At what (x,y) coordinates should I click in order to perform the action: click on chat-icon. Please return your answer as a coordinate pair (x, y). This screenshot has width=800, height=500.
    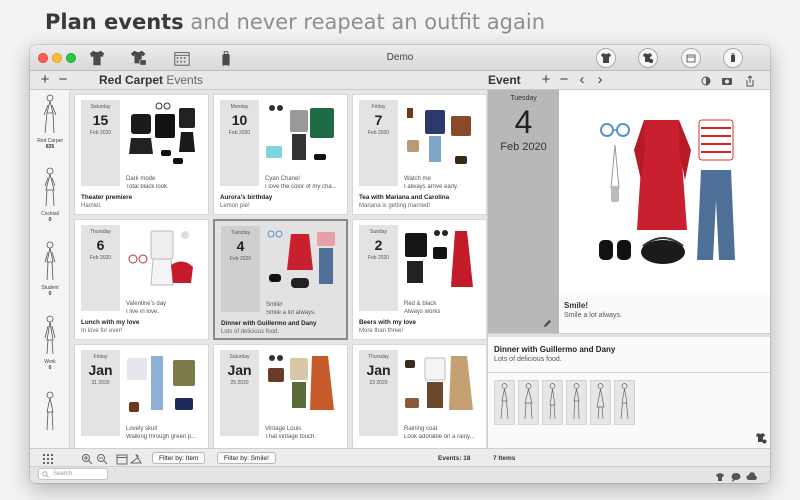
    Looking at the image, I should click on (736, 476).